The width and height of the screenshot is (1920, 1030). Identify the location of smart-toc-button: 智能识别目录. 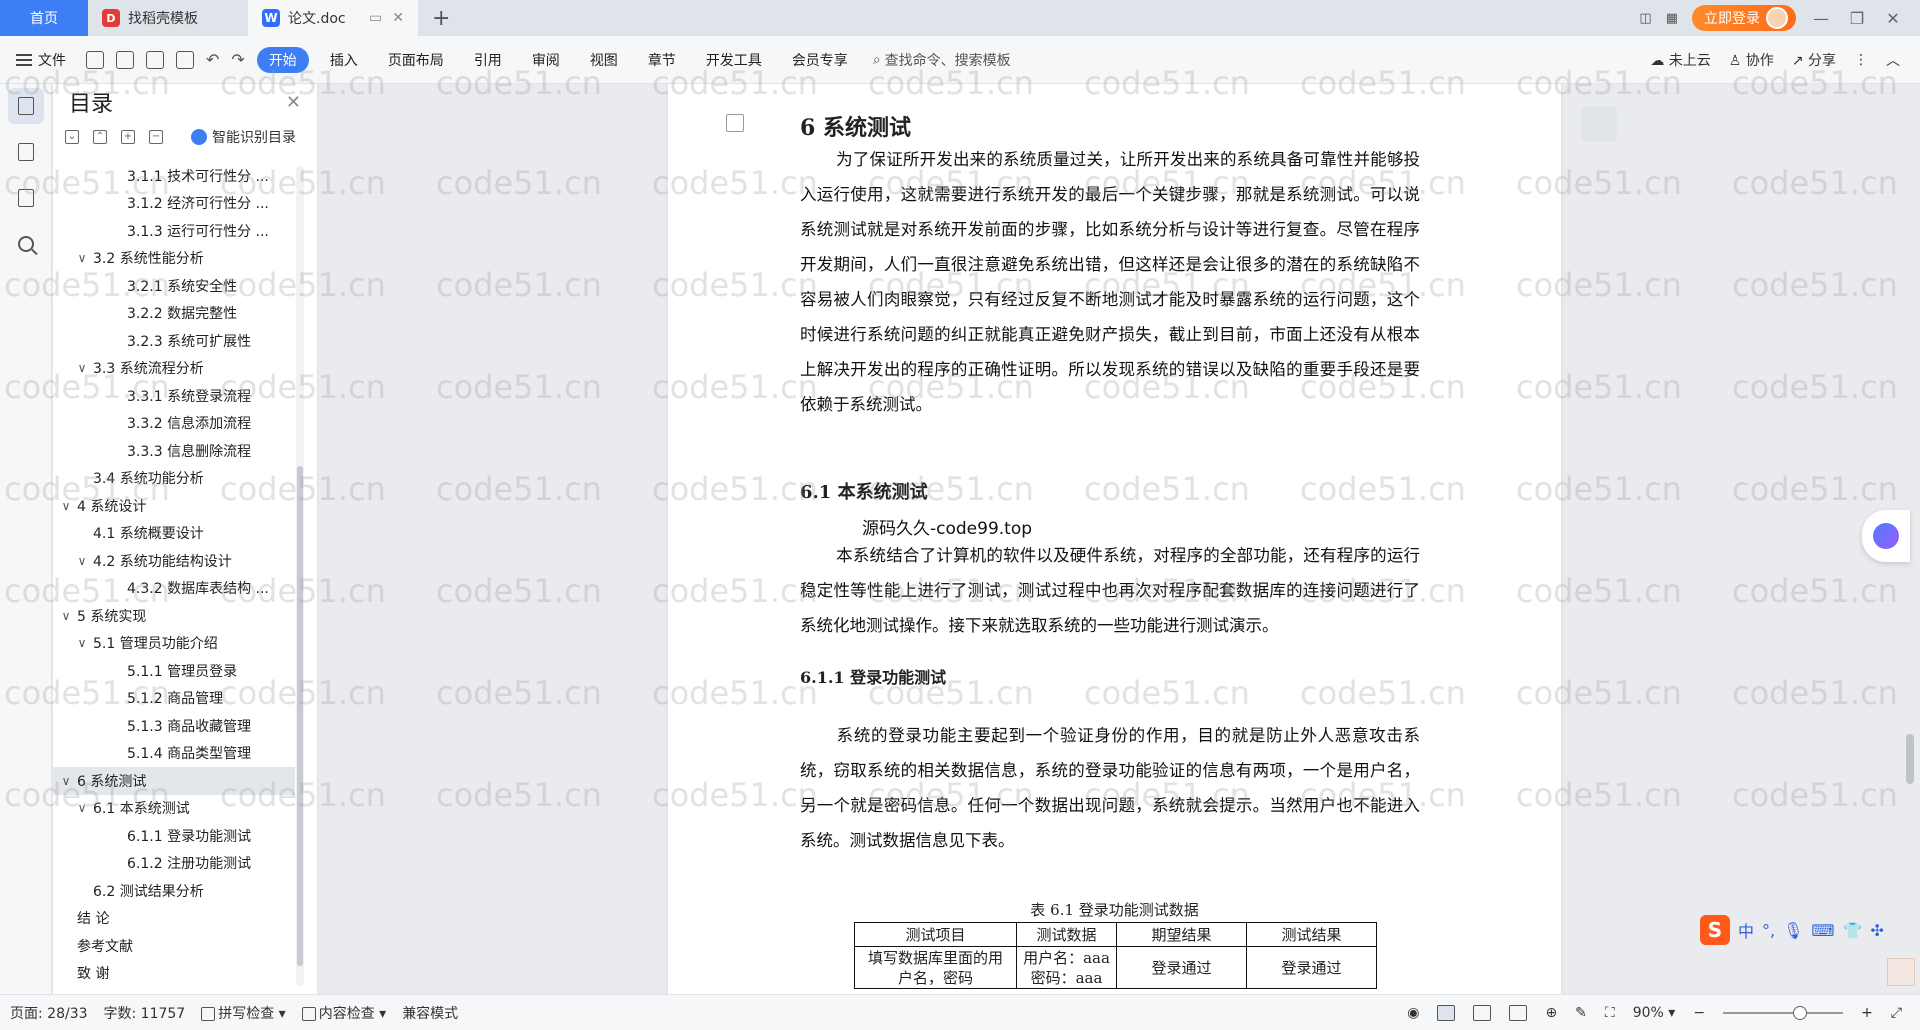
(243, 137).